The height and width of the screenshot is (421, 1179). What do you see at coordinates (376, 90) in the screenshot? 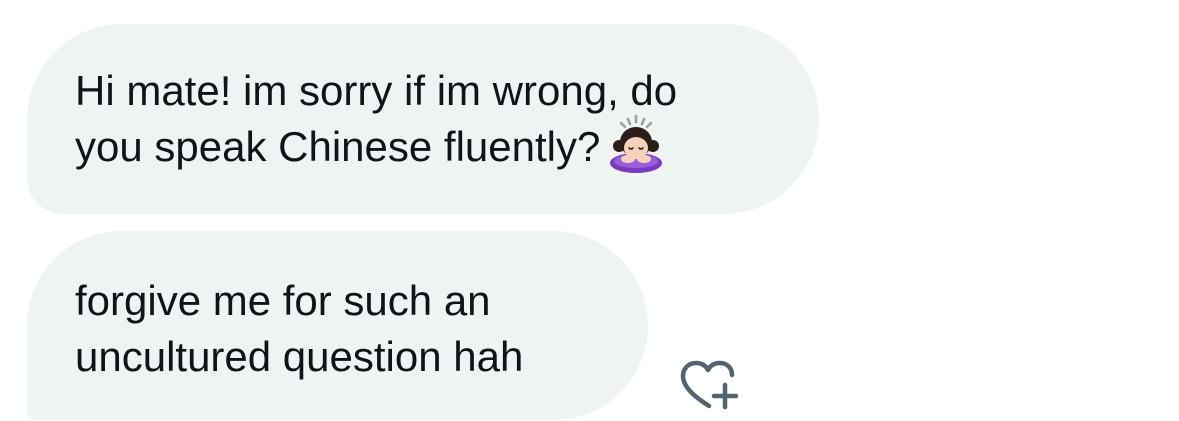
I see `message-text-line: Hi mate! im sorry if im wrong, do` at bounding box center [376, 90].